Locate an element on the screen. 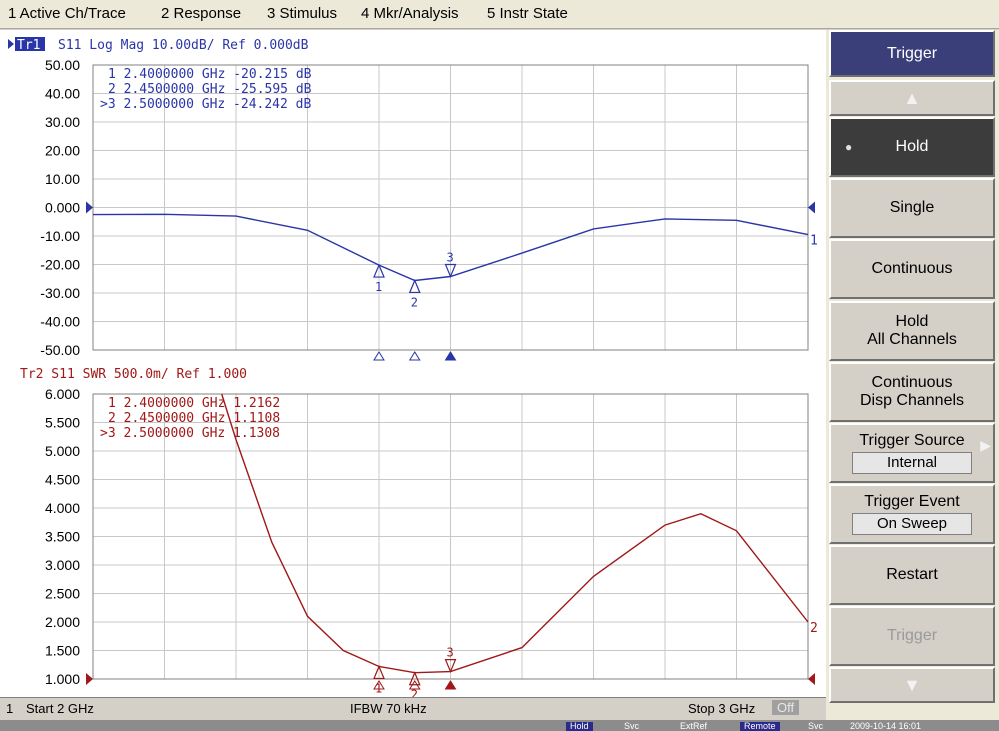 Image resolution: width=999 pixels, height=731 pixels. tr2-y-tick-label: 4.500 is located at coordinates (62, 480).